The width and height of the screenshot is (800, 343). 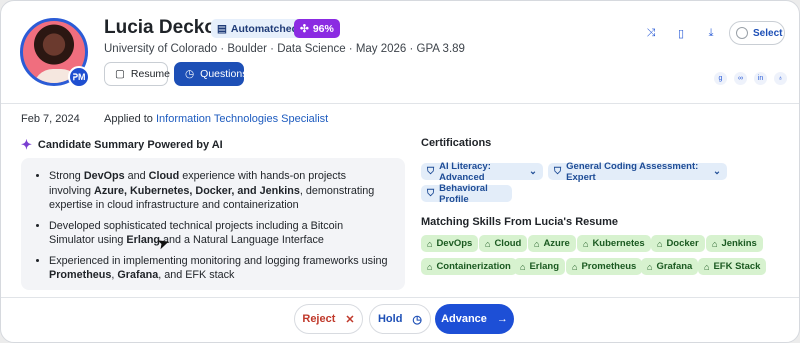 What do you see at coordinates (79, 77) in the screenshot?
I see `avatar-badge: ᕈM` at bounding box center [79, 77].